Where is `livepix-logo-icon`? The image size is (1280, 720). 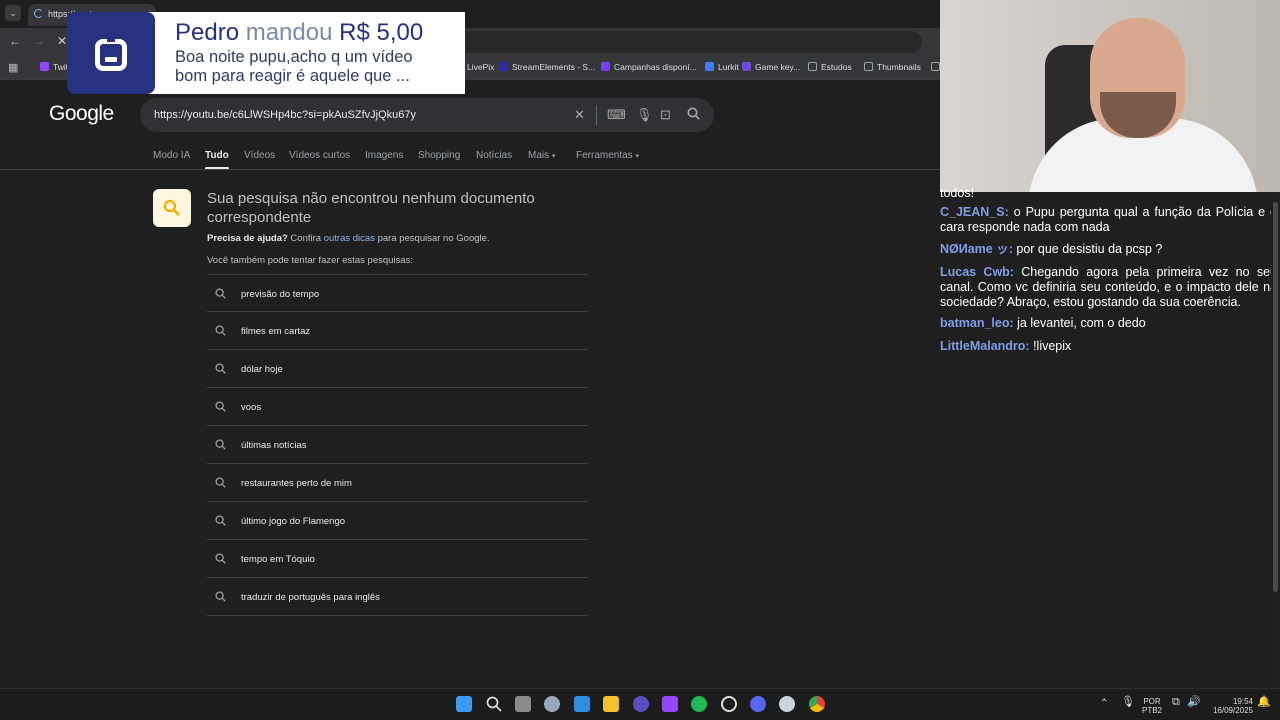
livepix-logo-icon is located at coordinates (111, 55).